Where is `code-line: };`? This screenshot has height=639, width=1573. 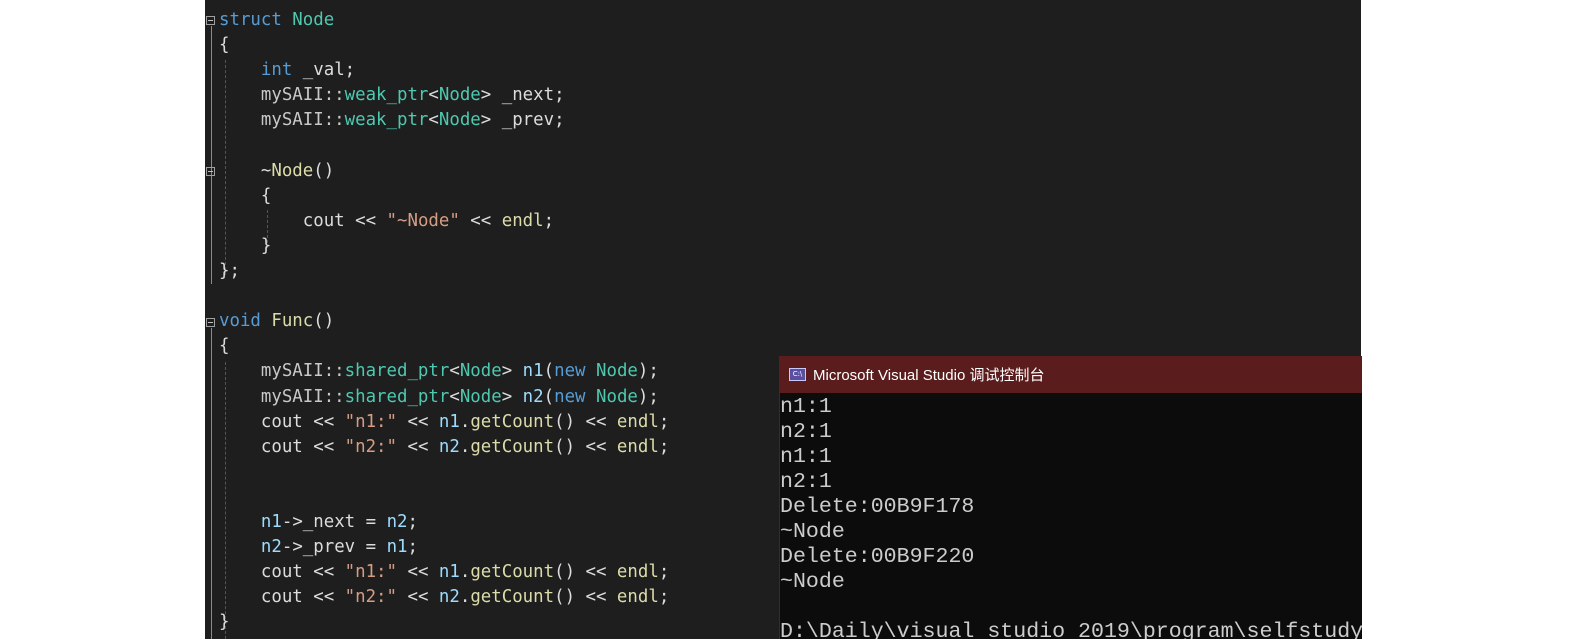 code-line: }; is located at coordinates (229, 271).